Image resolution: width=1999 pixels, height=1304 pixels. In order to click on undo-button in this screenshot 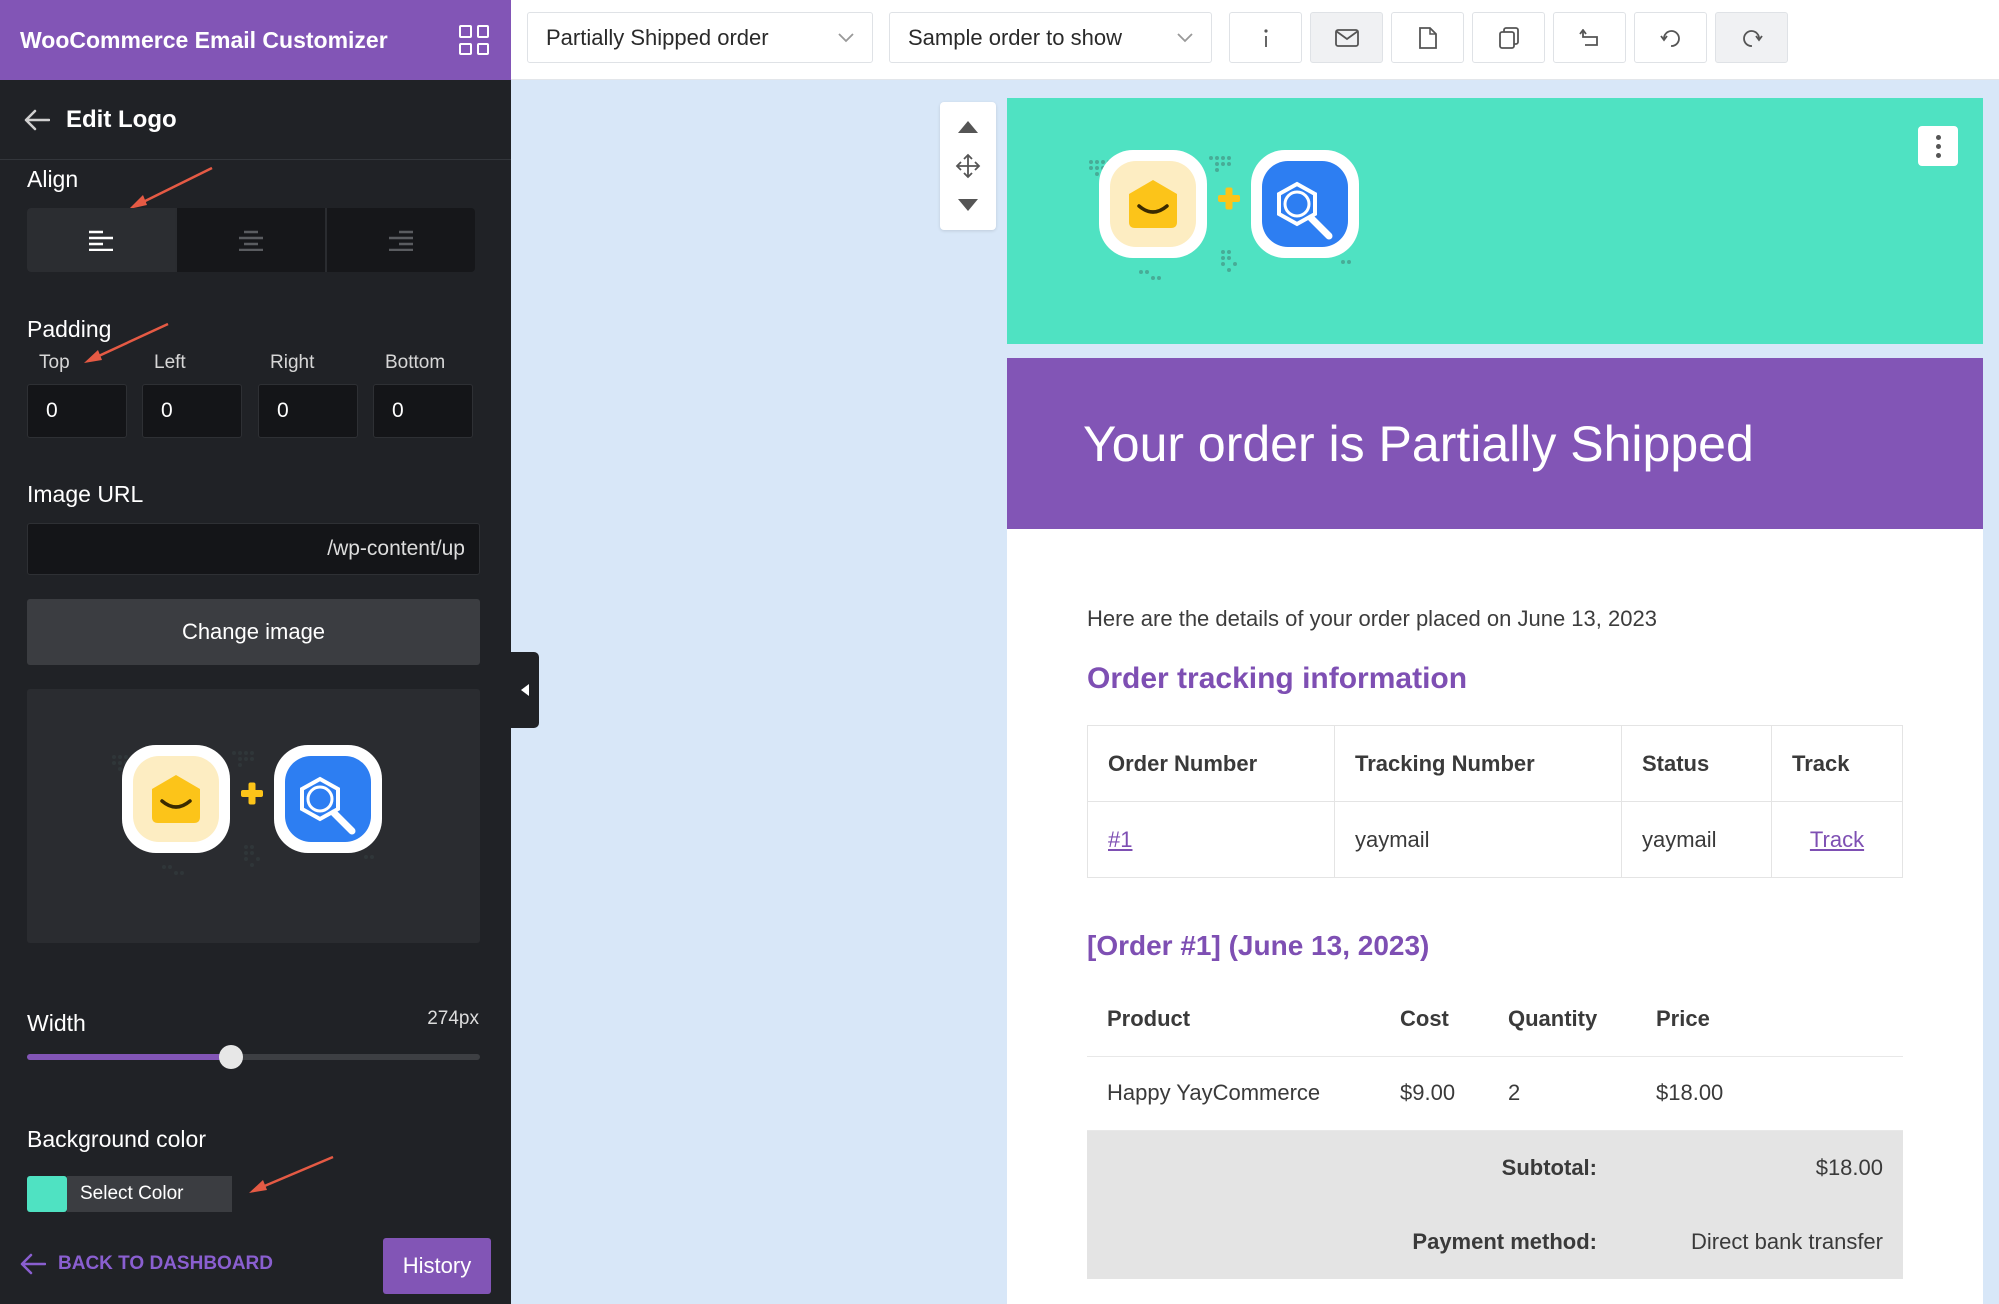, I will do `click(1589, 37)`.